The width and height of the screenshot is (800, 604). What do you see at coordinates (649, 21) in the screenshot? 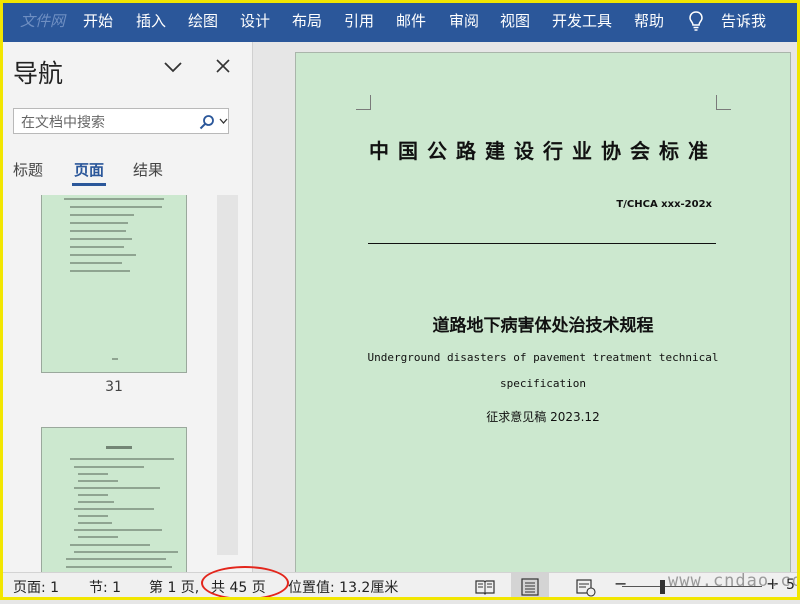
I see `tab-help: 帮助` at bounding box center [649, 21].